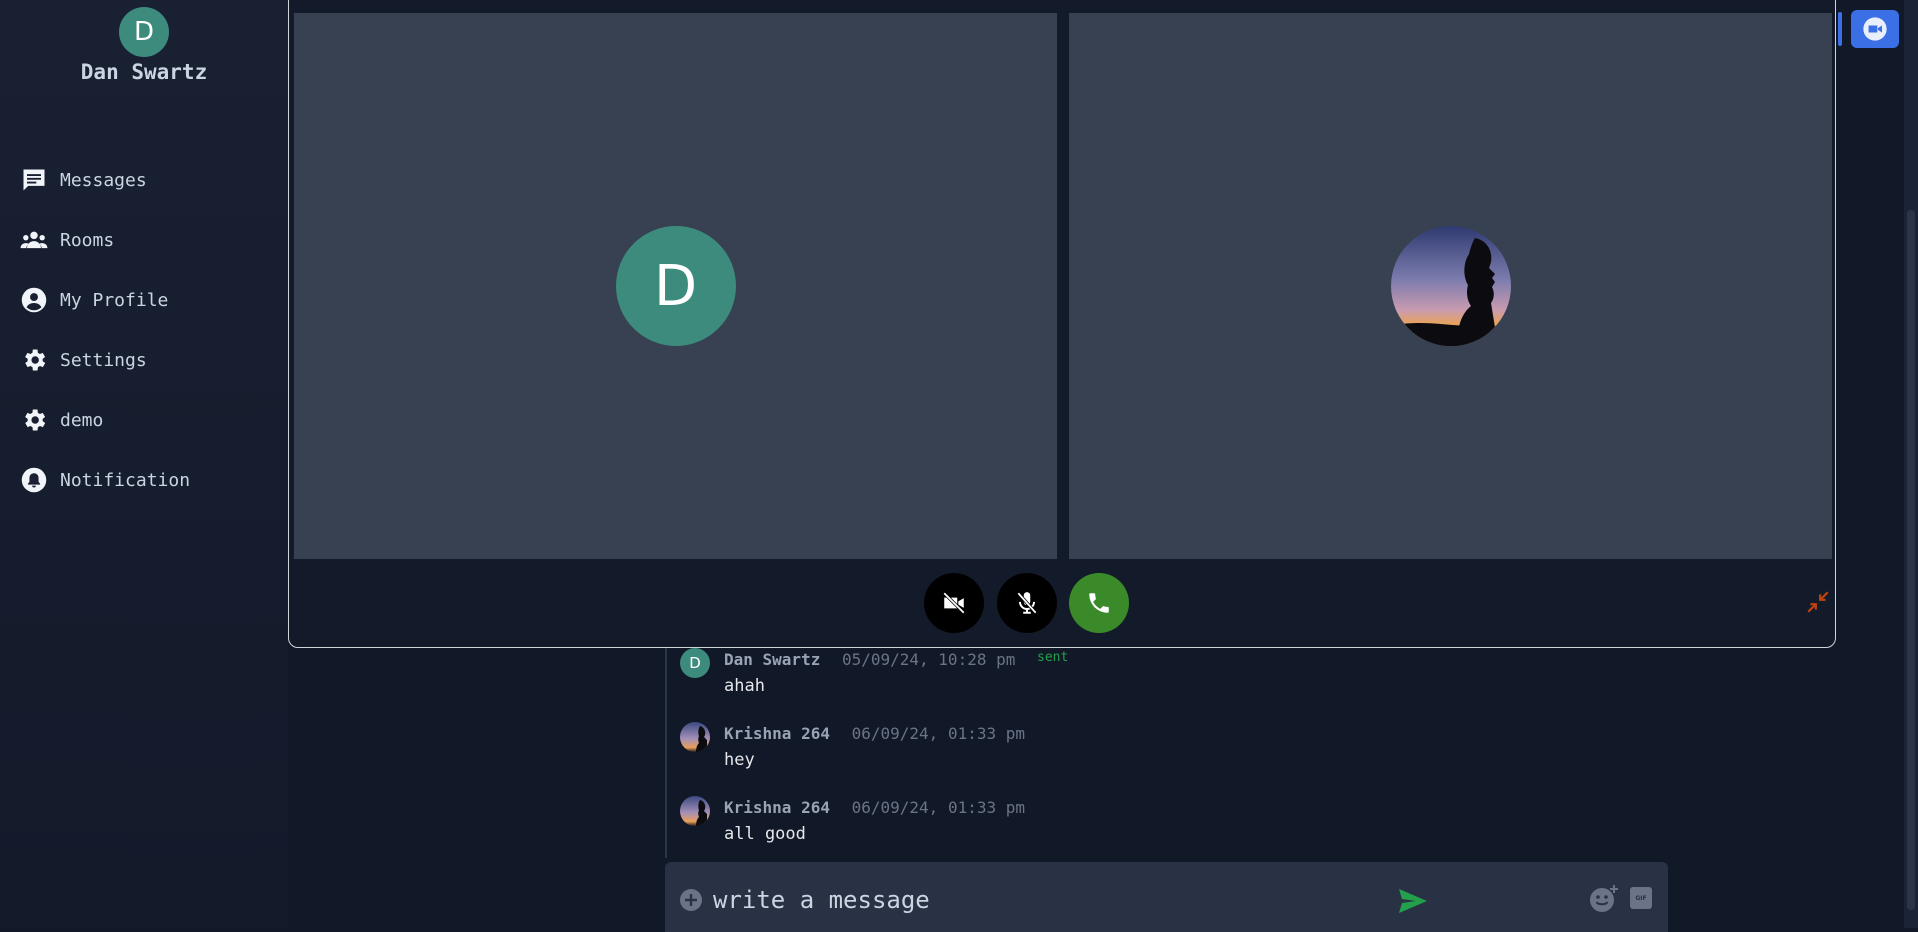 The height and width of the screenshot is (932, 1918). What do you see at coordinates (1033, 900) in the screenshot?
I see `message-input` at bounding box center [1033, 900].